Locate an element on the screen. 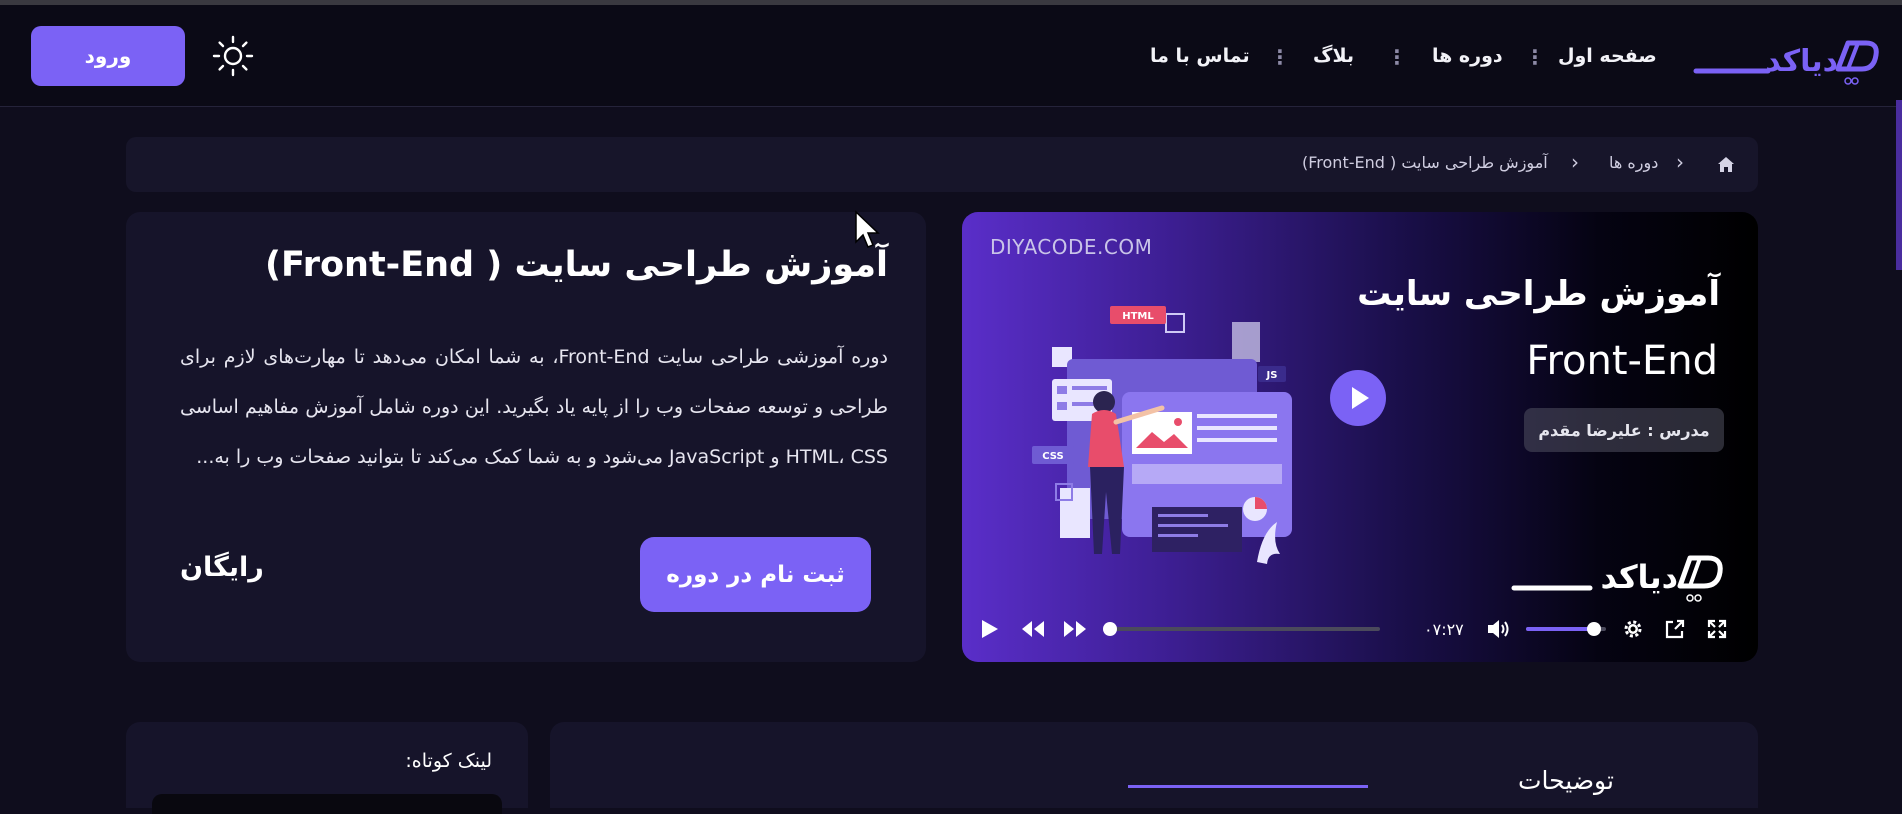  course-tabs-card: توضیحات is located at coordinates (1154, 765).